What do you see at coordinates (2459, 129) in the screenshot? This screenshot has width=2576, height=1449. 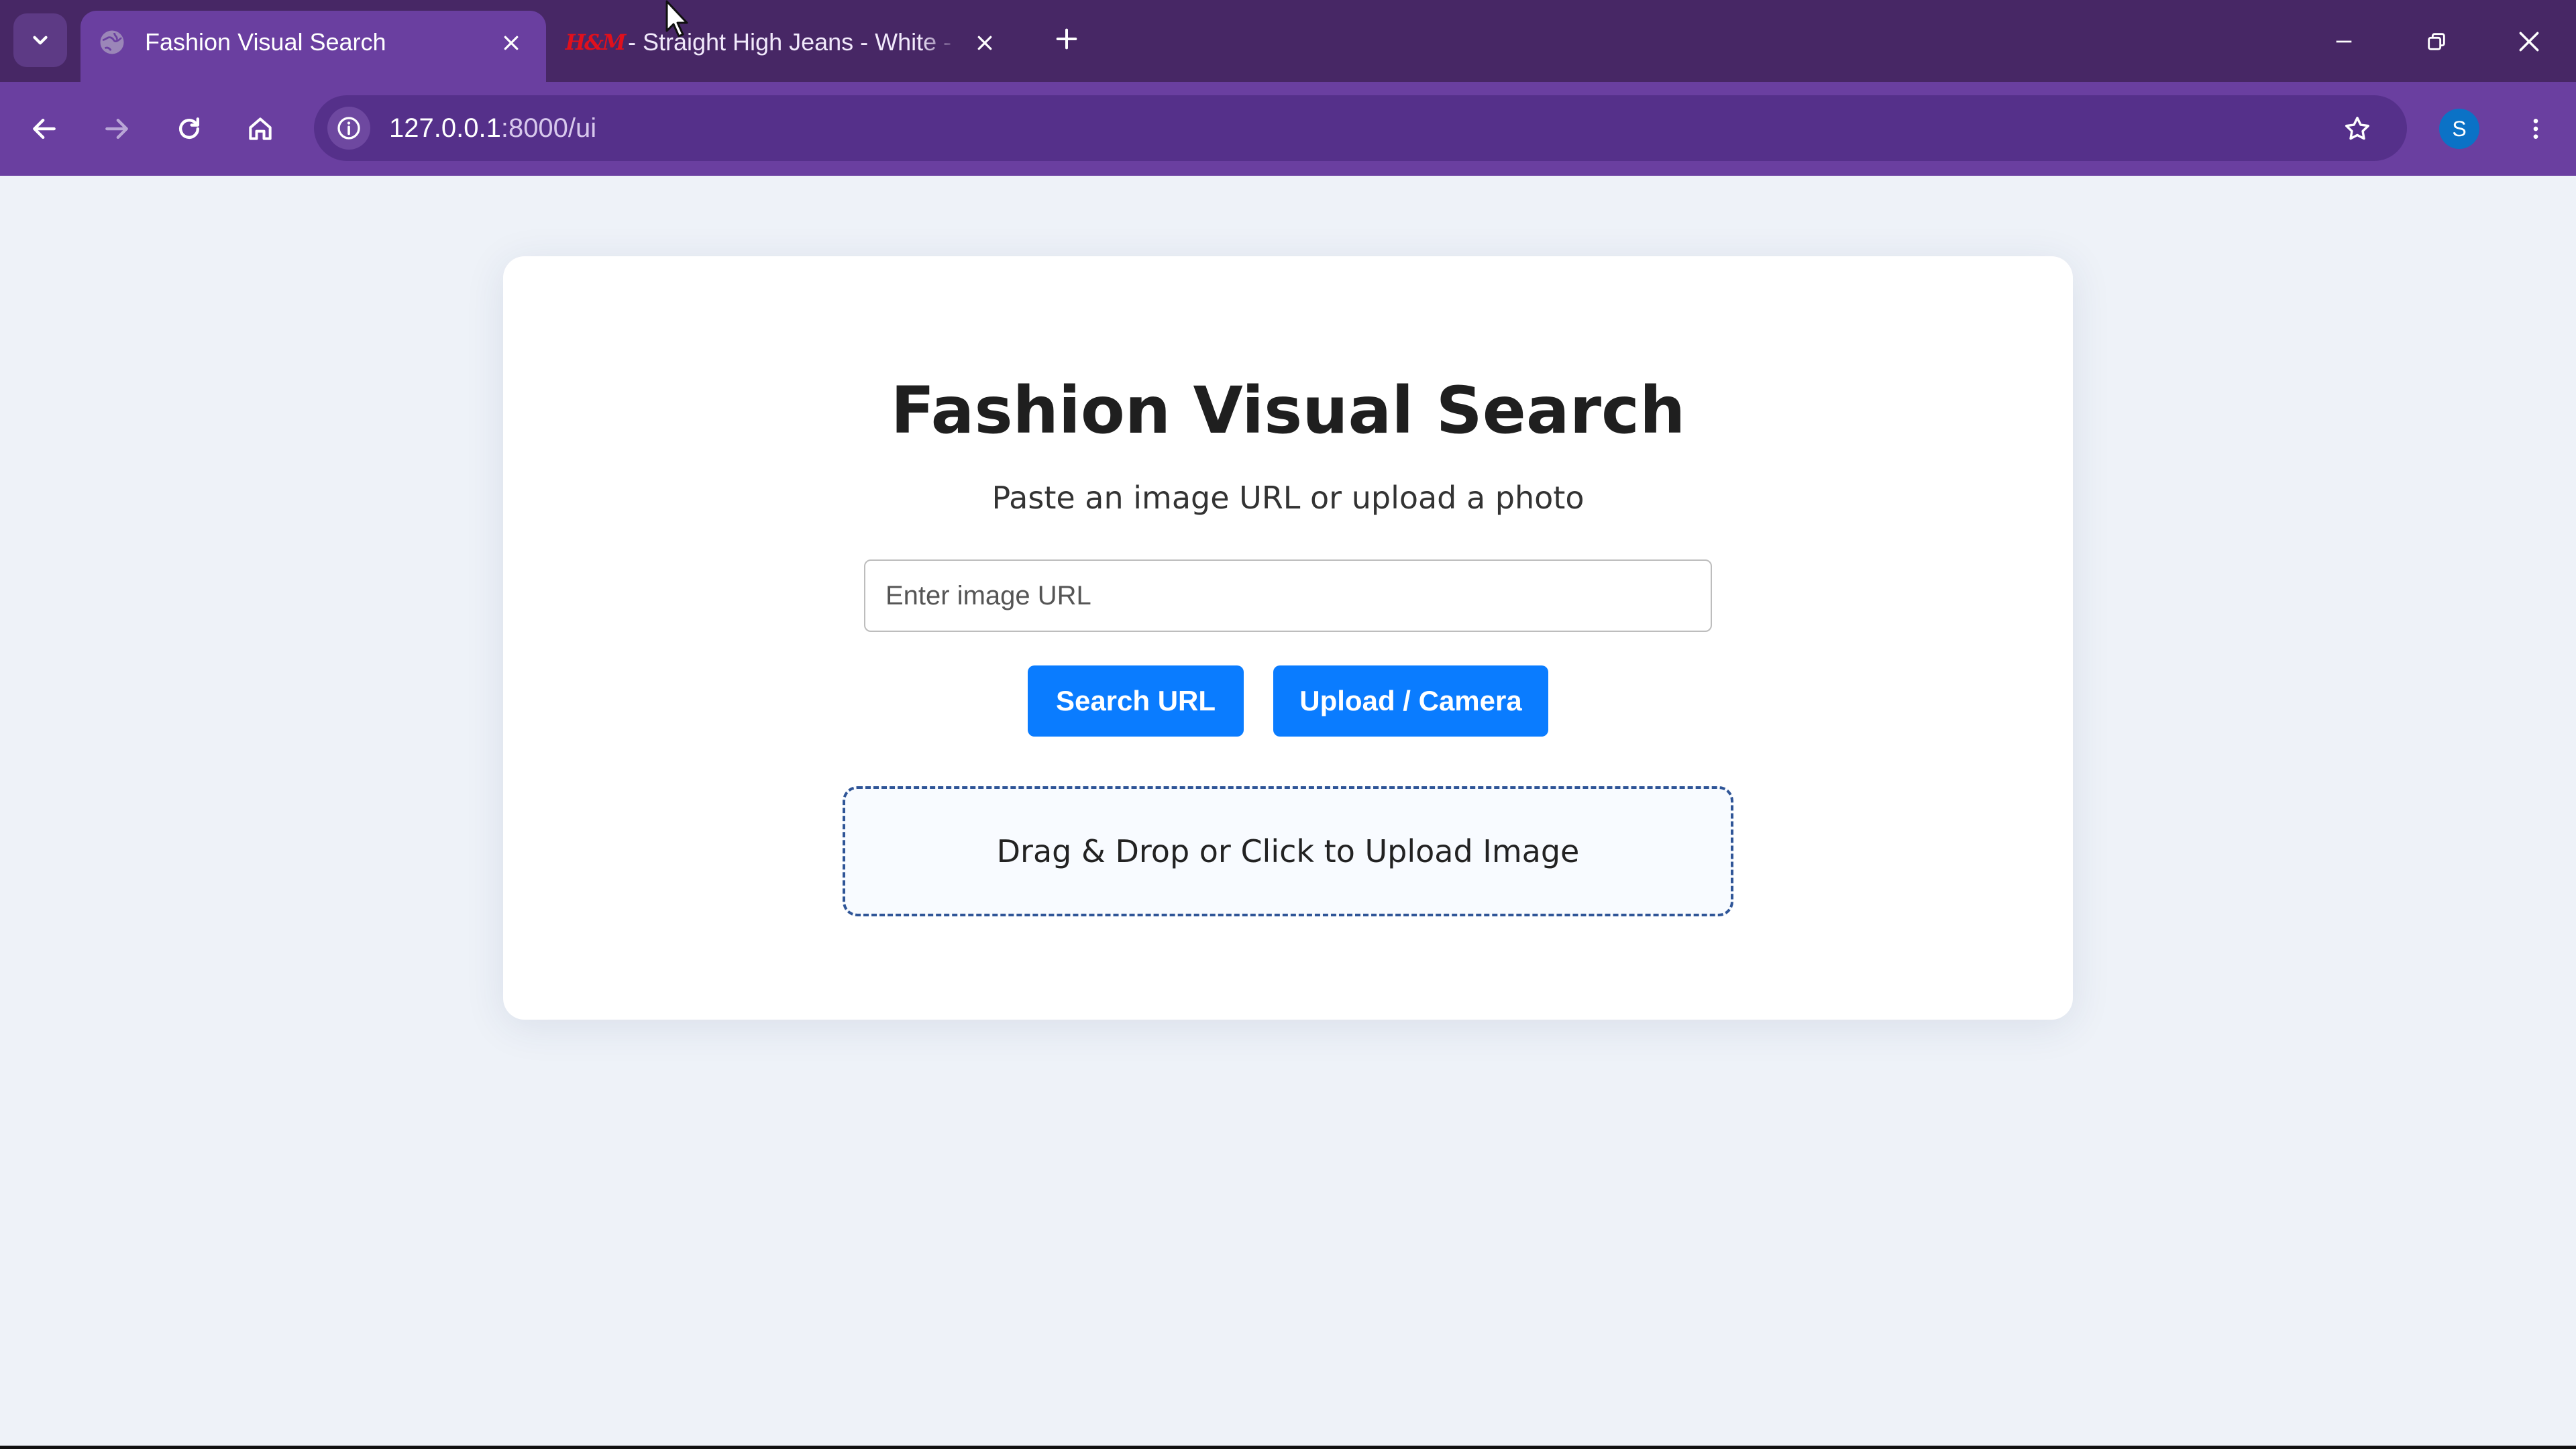 I see `profile-avatar: S` at bounding box center [2459, 129].